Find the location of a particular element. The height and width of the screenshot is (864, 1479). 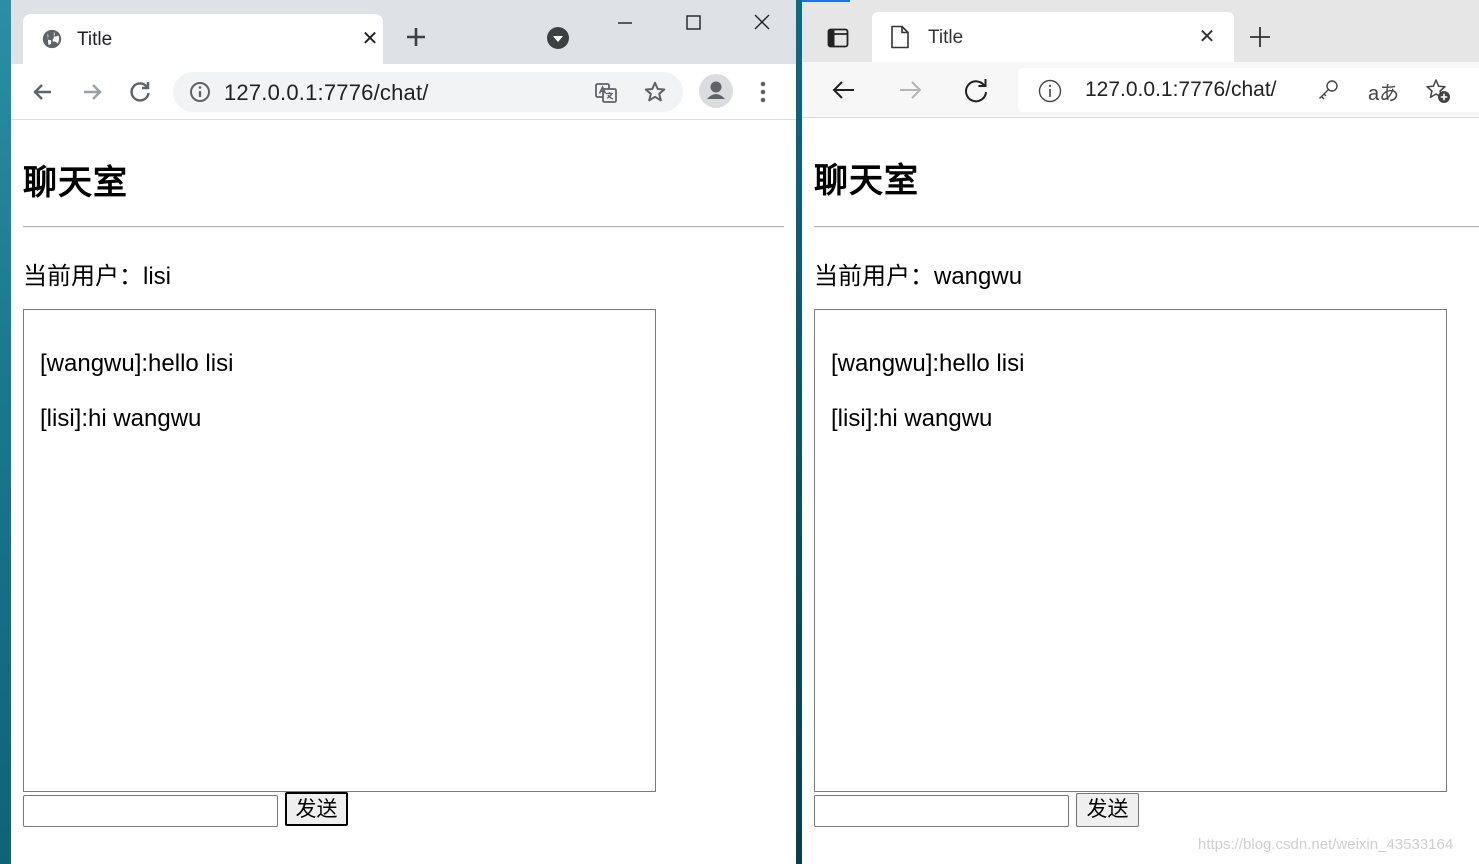

profile-avatar is located at coordinates (716, 91).